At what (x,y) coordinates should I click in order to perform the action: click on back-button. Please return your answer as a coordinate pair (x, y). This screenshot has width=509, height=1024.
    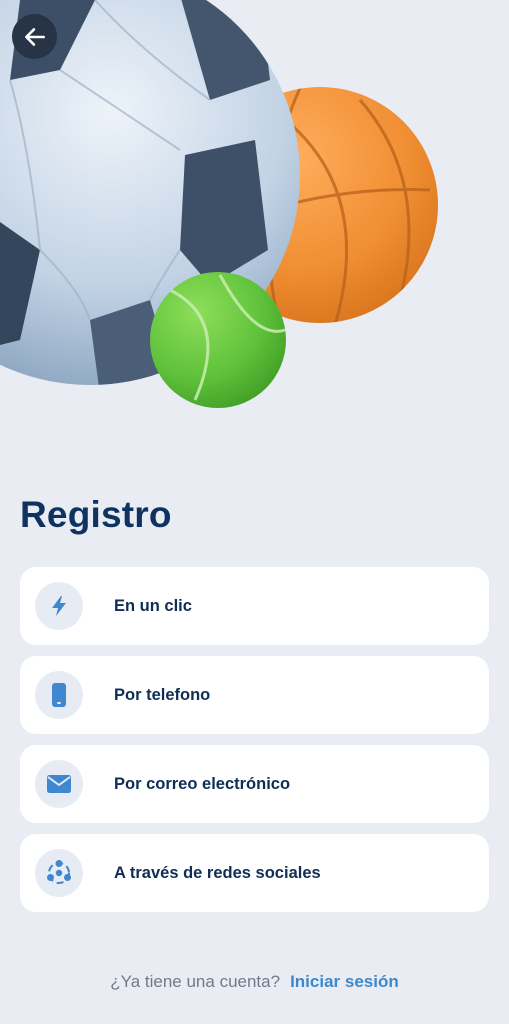
    Looking at the image, I should click on (34, 36).